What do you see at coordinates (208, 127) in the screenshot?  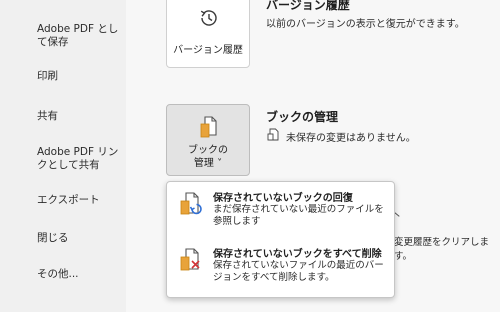 I see `manage-workbook-icon` at bounding box center [208, 127].